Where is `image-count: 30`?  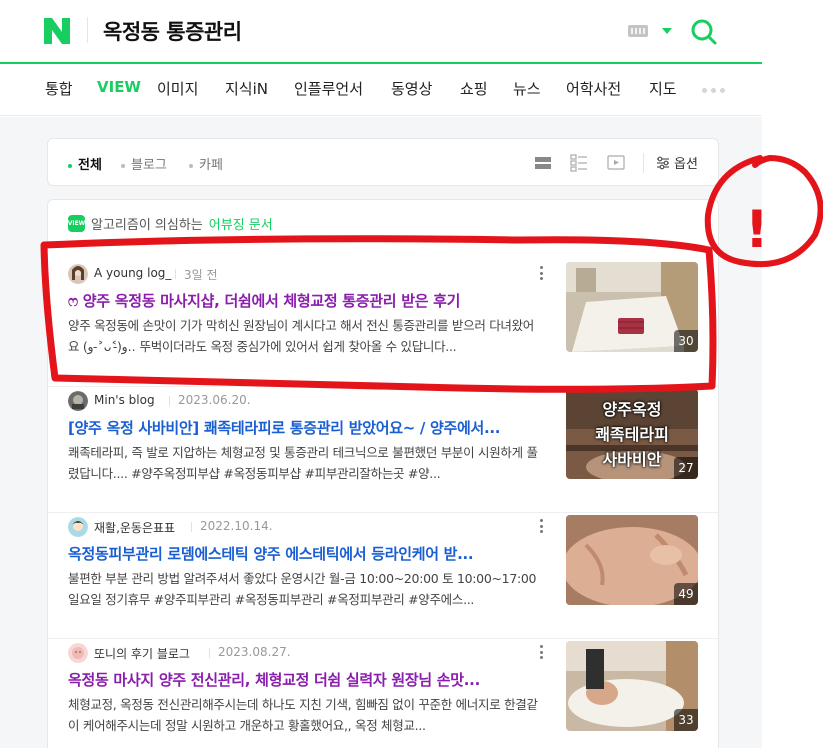
image-count: 30 is located at coordinates (686, 341).